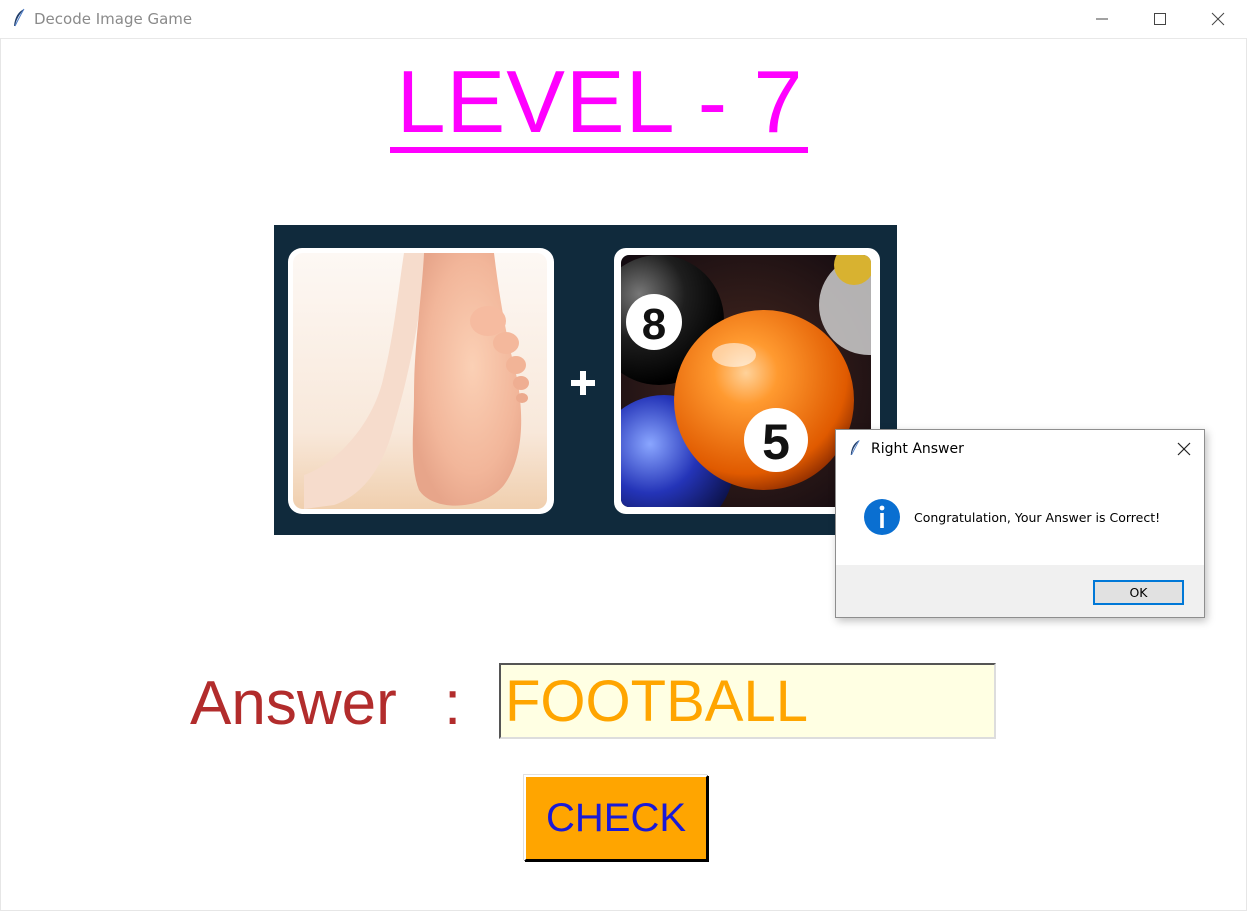  I want to click on dialog-title: Right Answer, so click(917, 449).